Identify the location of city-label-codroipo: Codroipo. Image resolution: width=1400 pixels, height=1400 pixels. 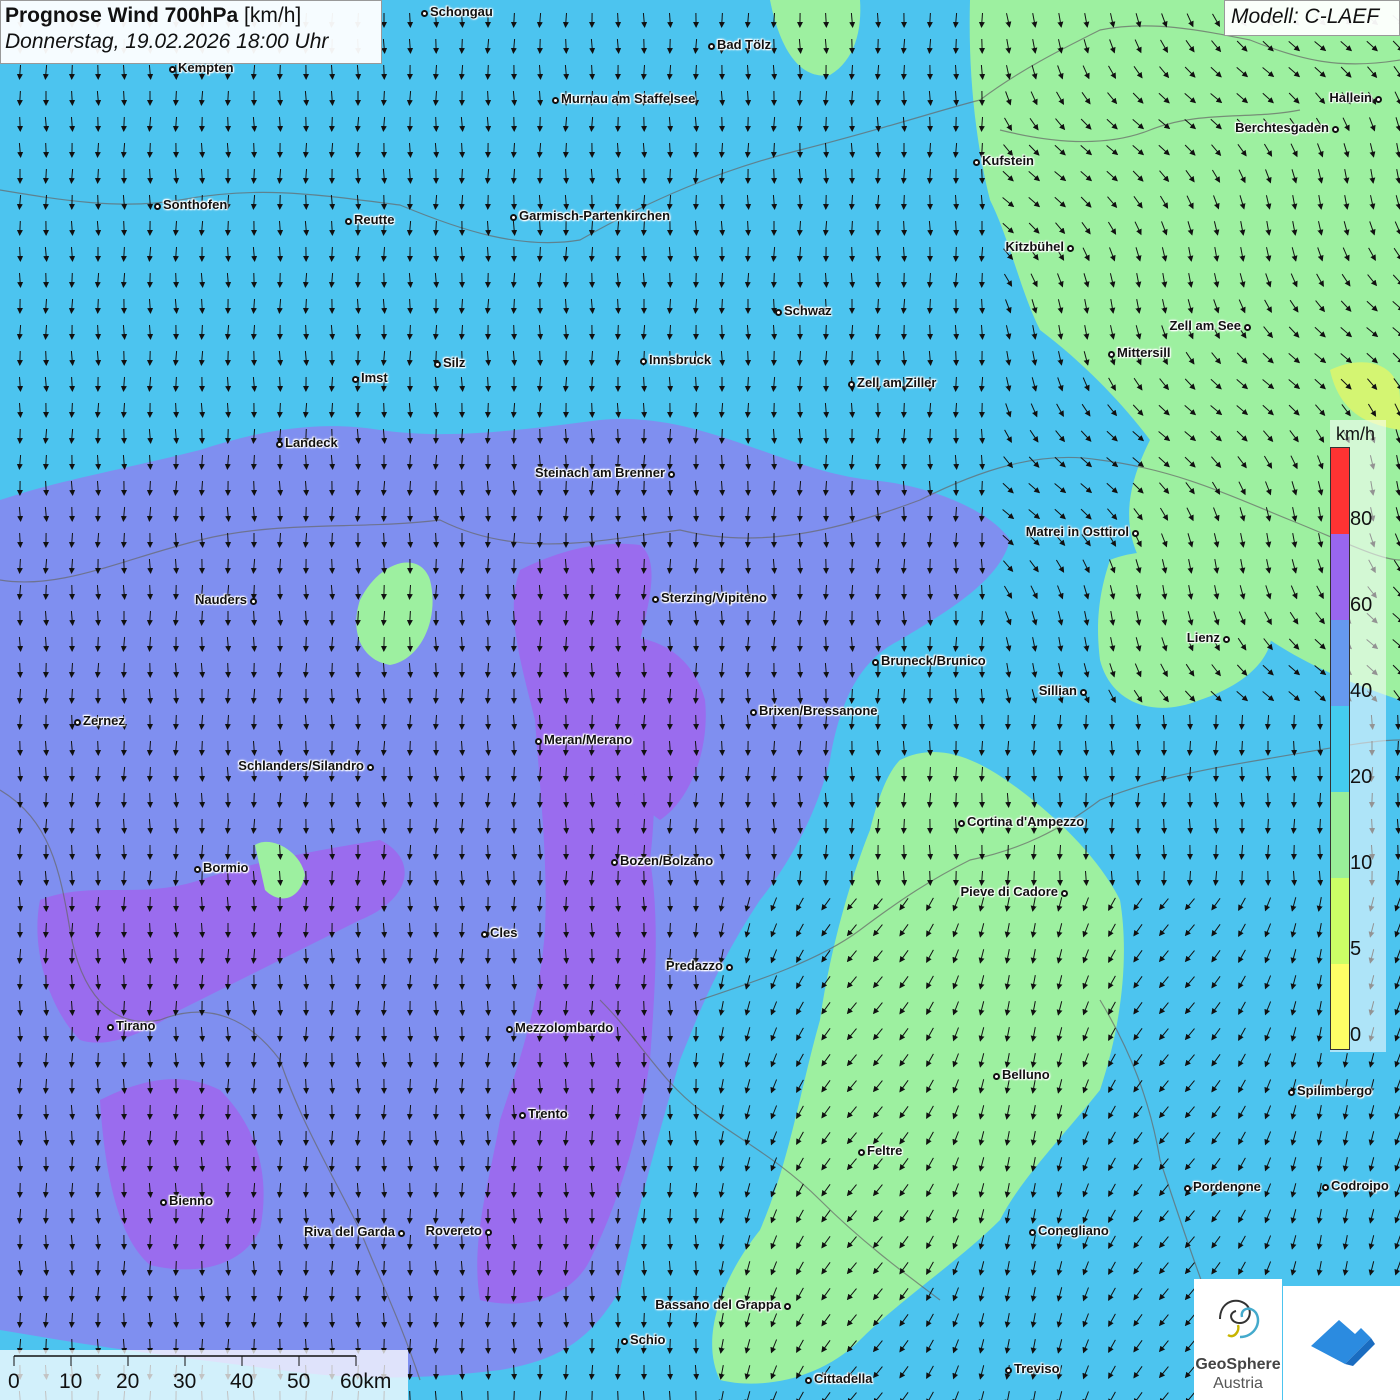
(1360, 1185).